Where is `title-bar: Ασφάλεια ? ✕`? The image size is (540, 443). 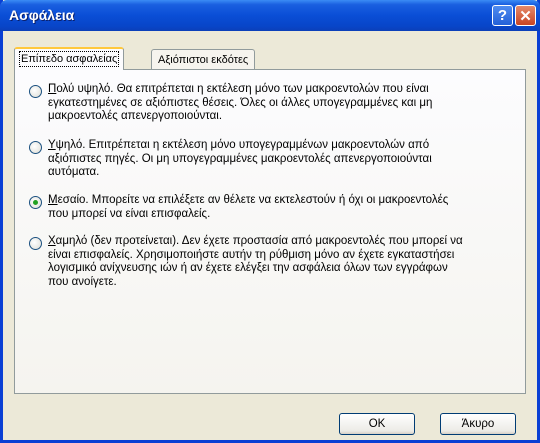
title-bar: Ασφάλεια ? ✕ is located at coordinates (270, 15).